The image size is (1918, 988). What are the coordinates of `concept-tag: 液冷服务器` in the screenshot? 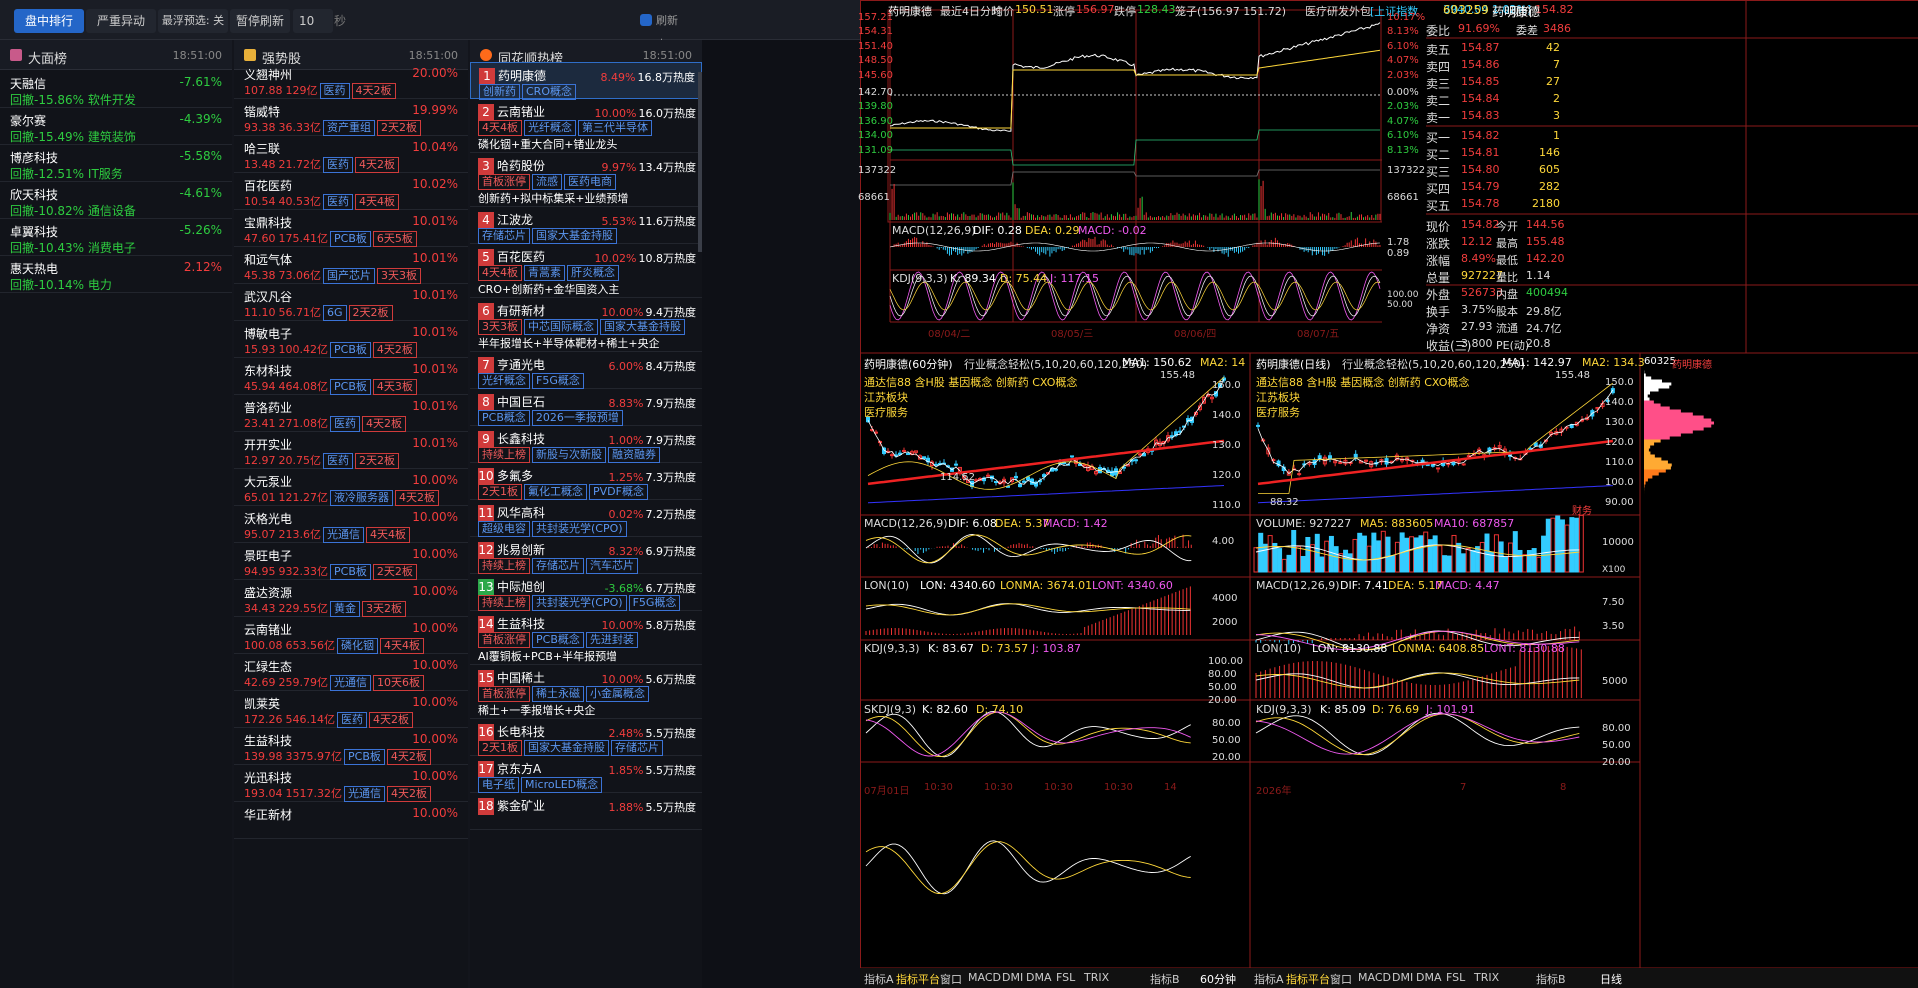 It's located at (361, 498).